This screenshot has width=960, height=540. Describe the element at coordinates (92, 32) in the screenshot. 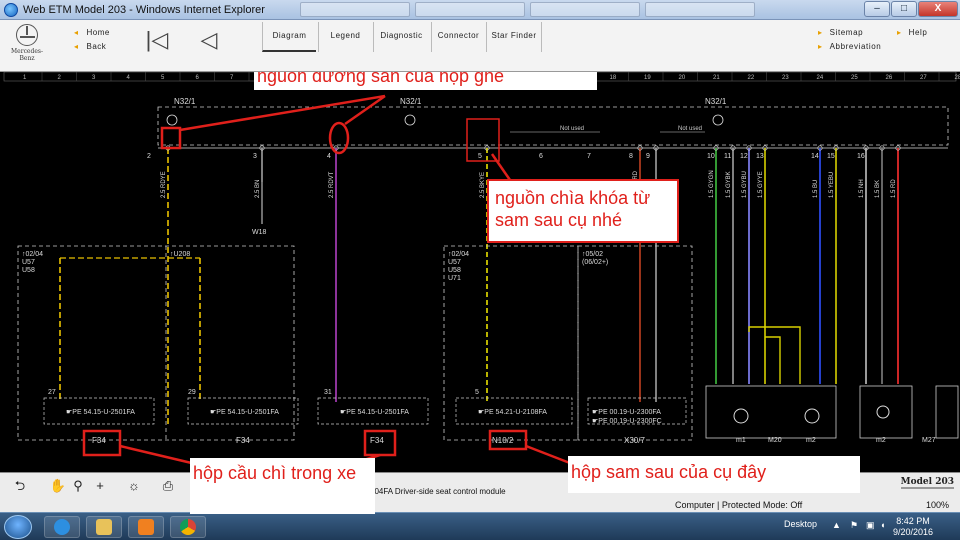

I see `home-link: Home` at that location.